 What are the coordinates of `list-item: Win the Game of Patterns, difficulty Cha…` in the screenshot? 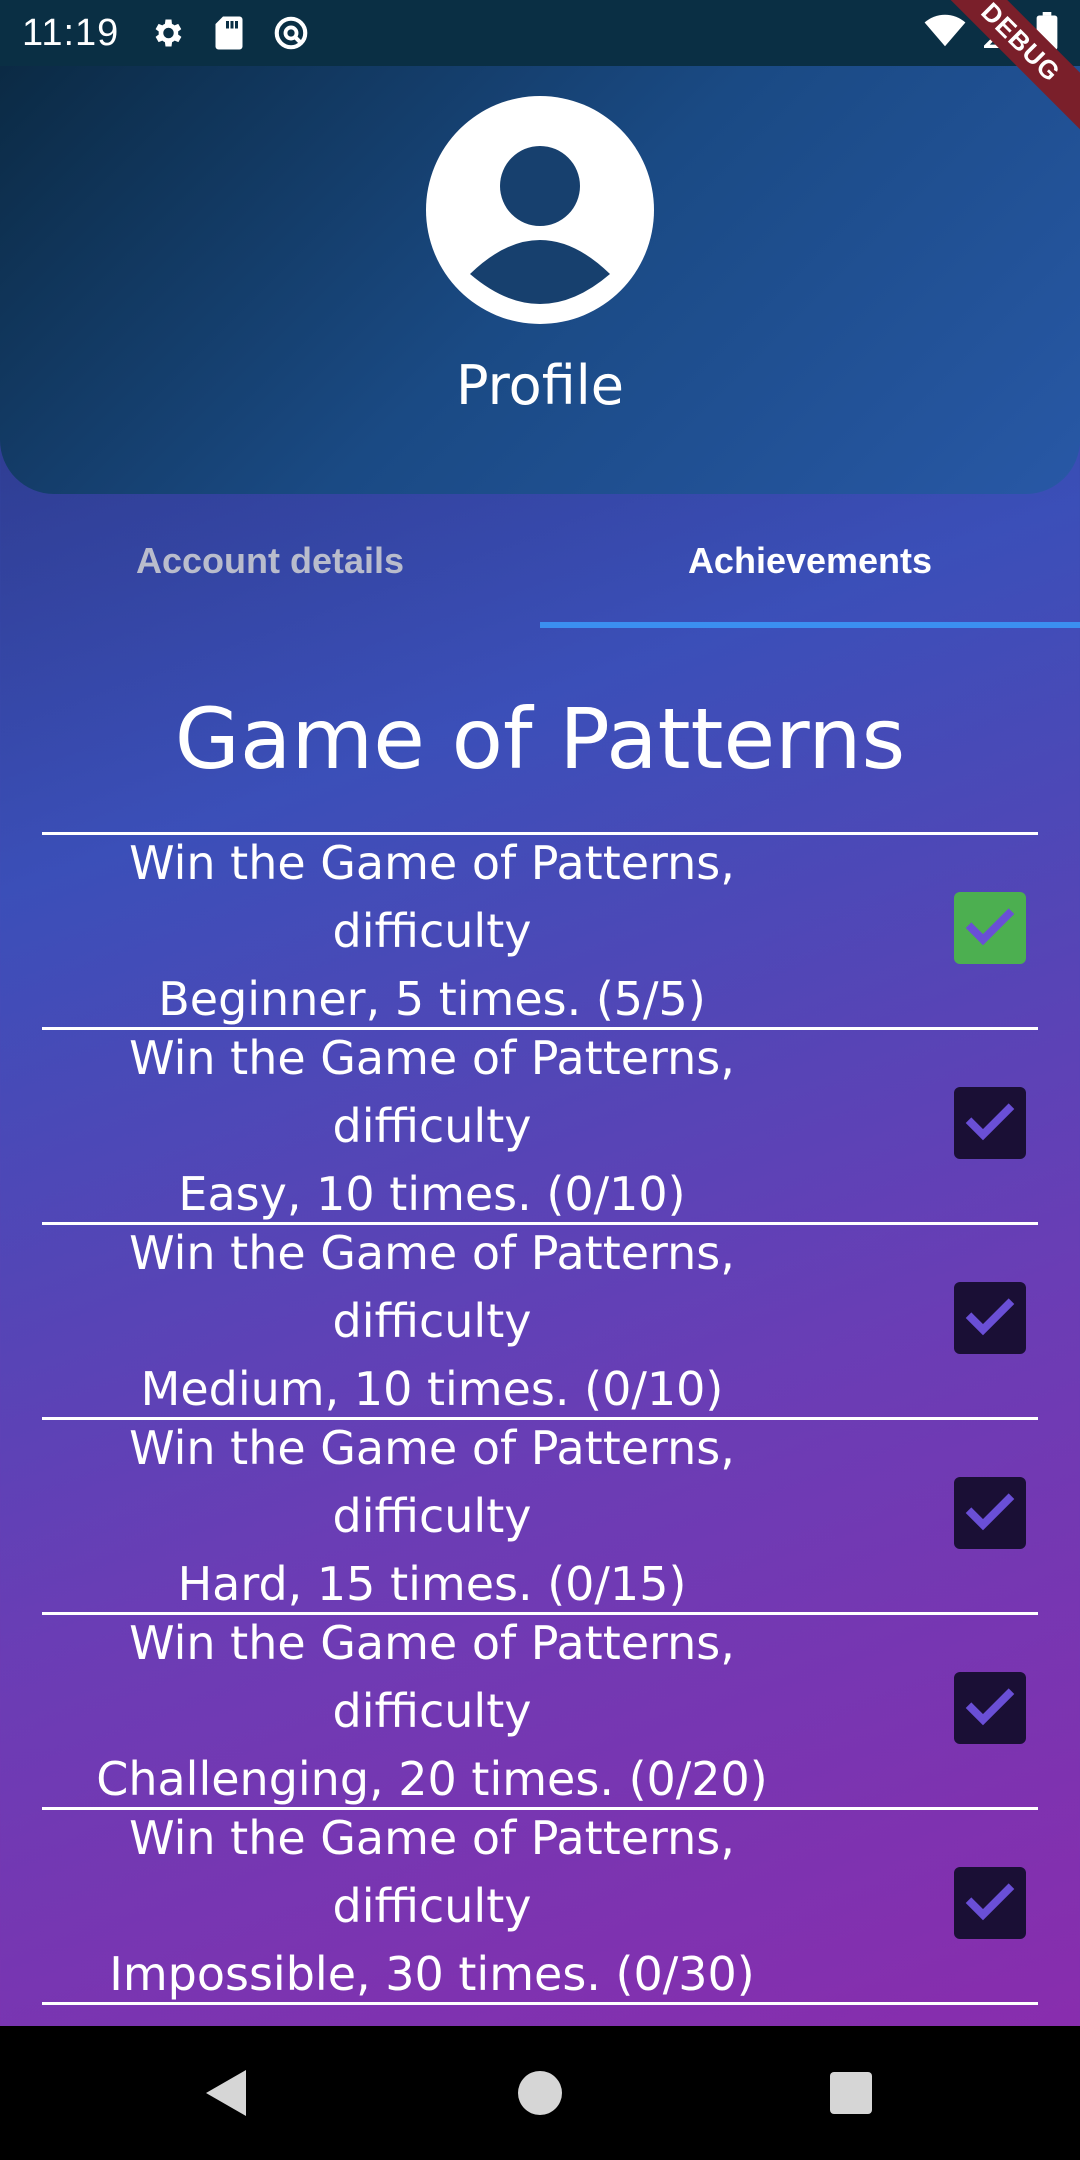 It's located at (540, 1711).